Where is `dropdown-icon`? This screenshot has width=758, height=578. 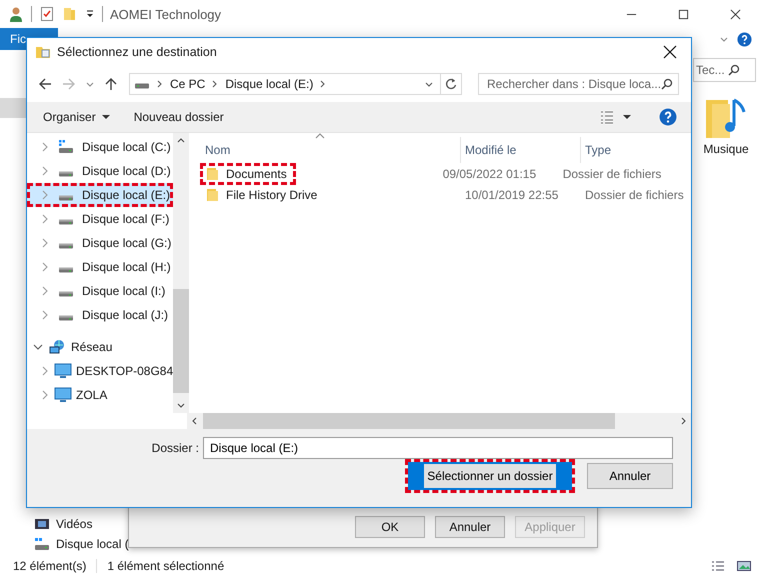
dropdown-icon is located at coordinates (90, 14).